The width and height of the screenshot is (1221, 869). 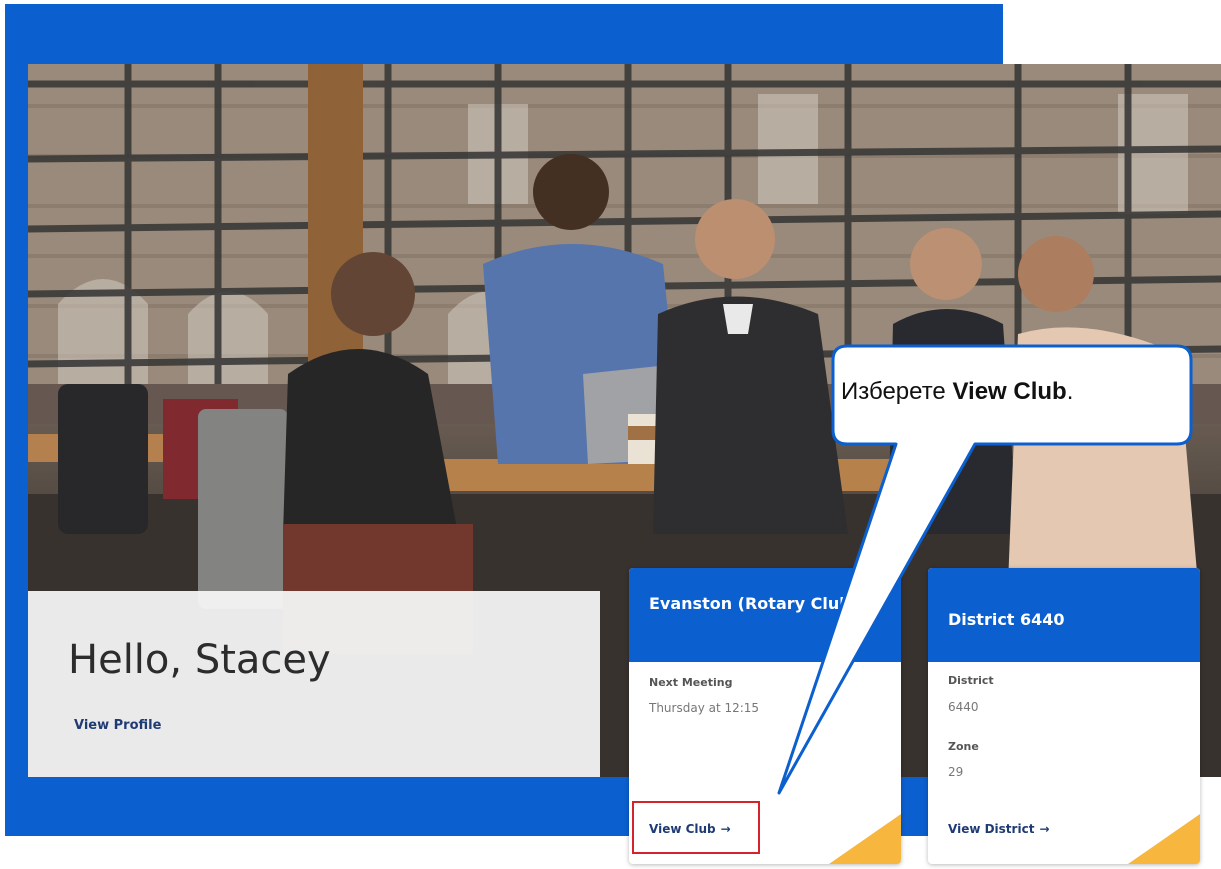 What do you see at coordinates (704, 708) in the screenshot?
I see `next-meeting-value: Thursday at 12:15` at bounding box center [704, 708].